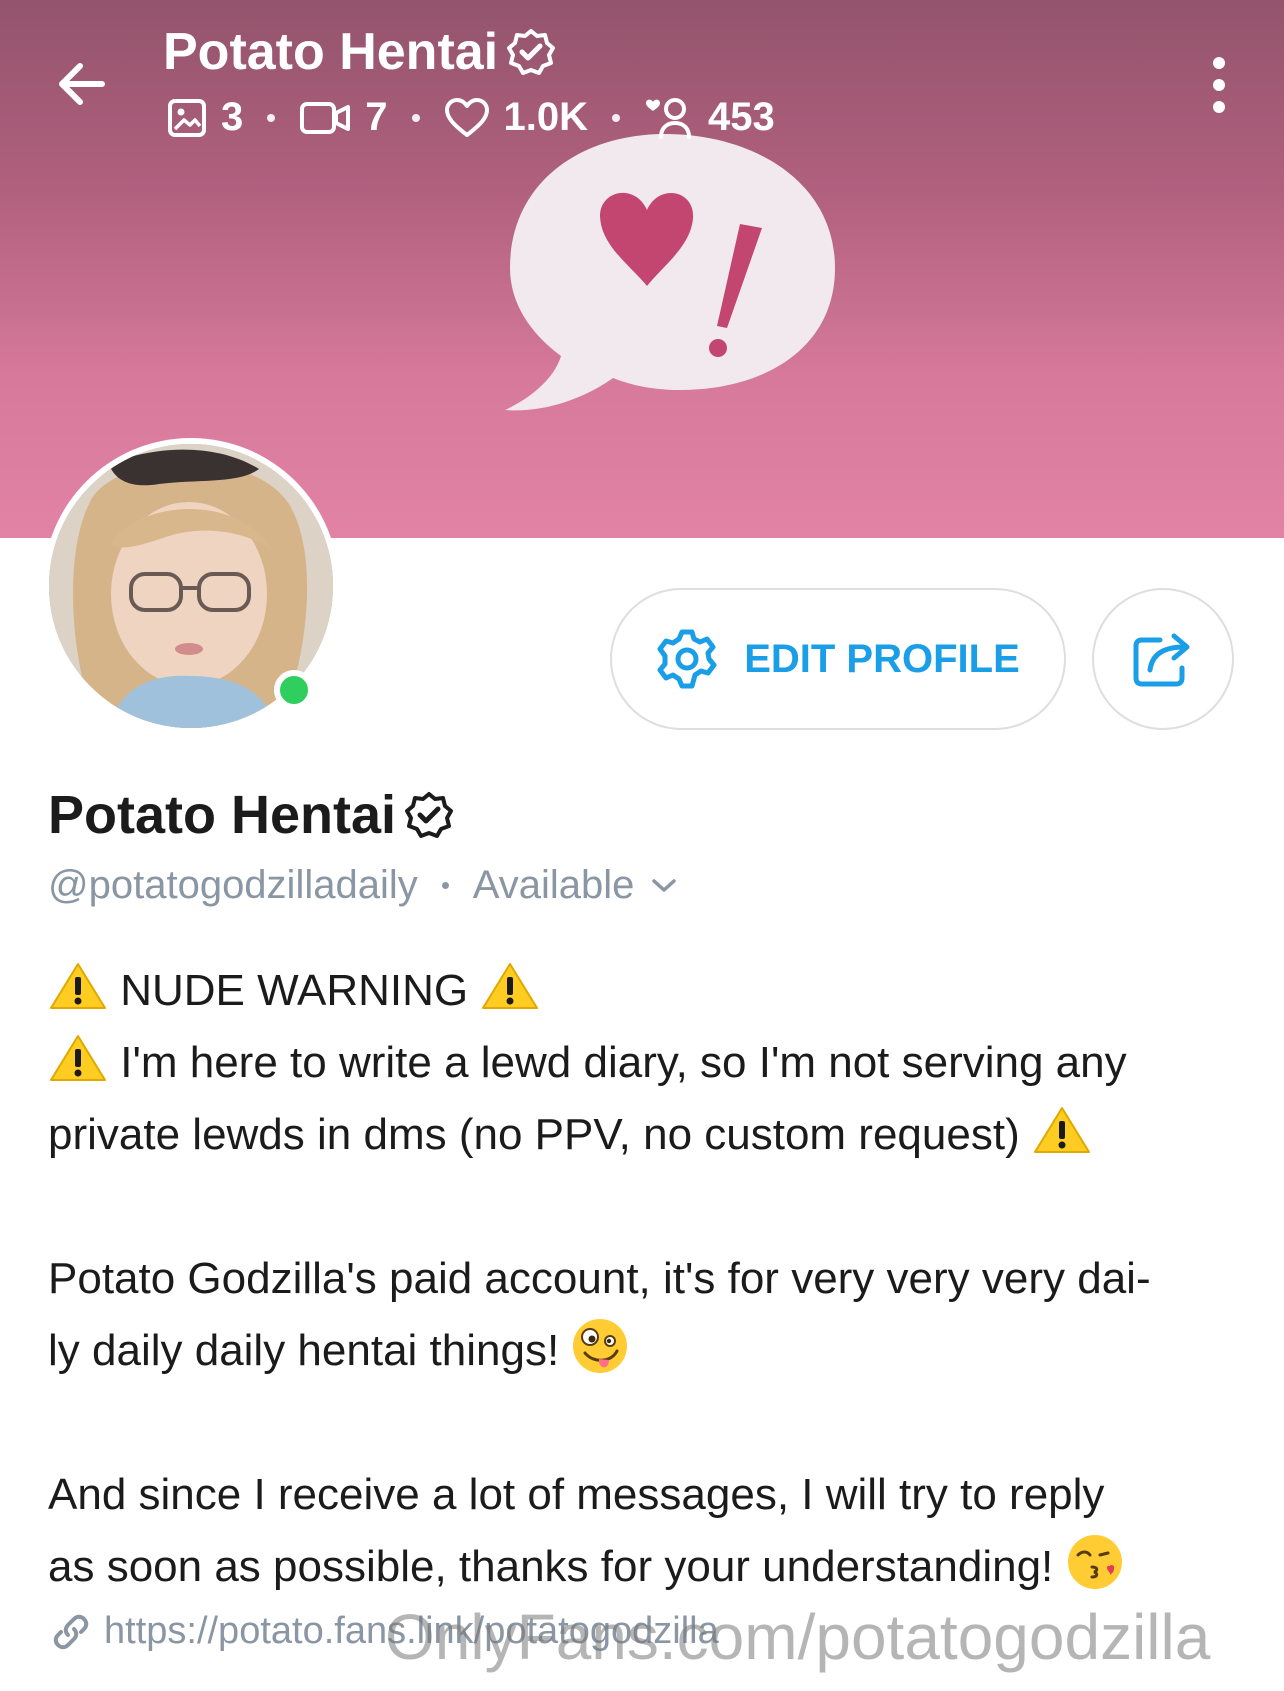 The image size is (1284, 1691). What do you see at coordinates (466, 117) in the screenshot?
I see `heart-icon` at bounding box center [466, 117].